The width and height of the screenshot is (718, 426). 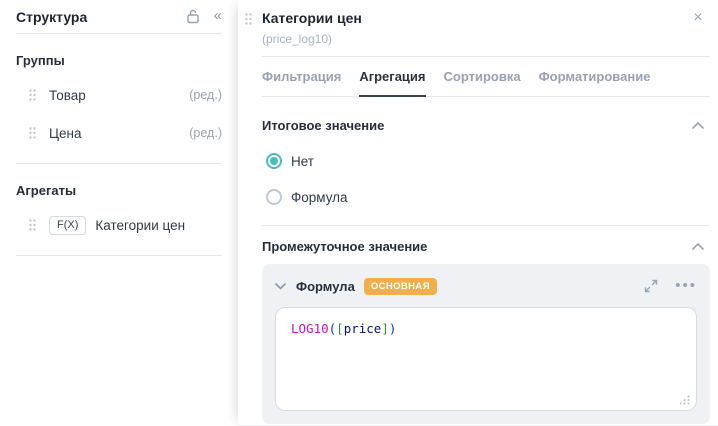 What do you see at coordinates (486, 359) in the screenshot?
I see `formula-code-editor: LOG10([price])` at bounding box center [486, 359].